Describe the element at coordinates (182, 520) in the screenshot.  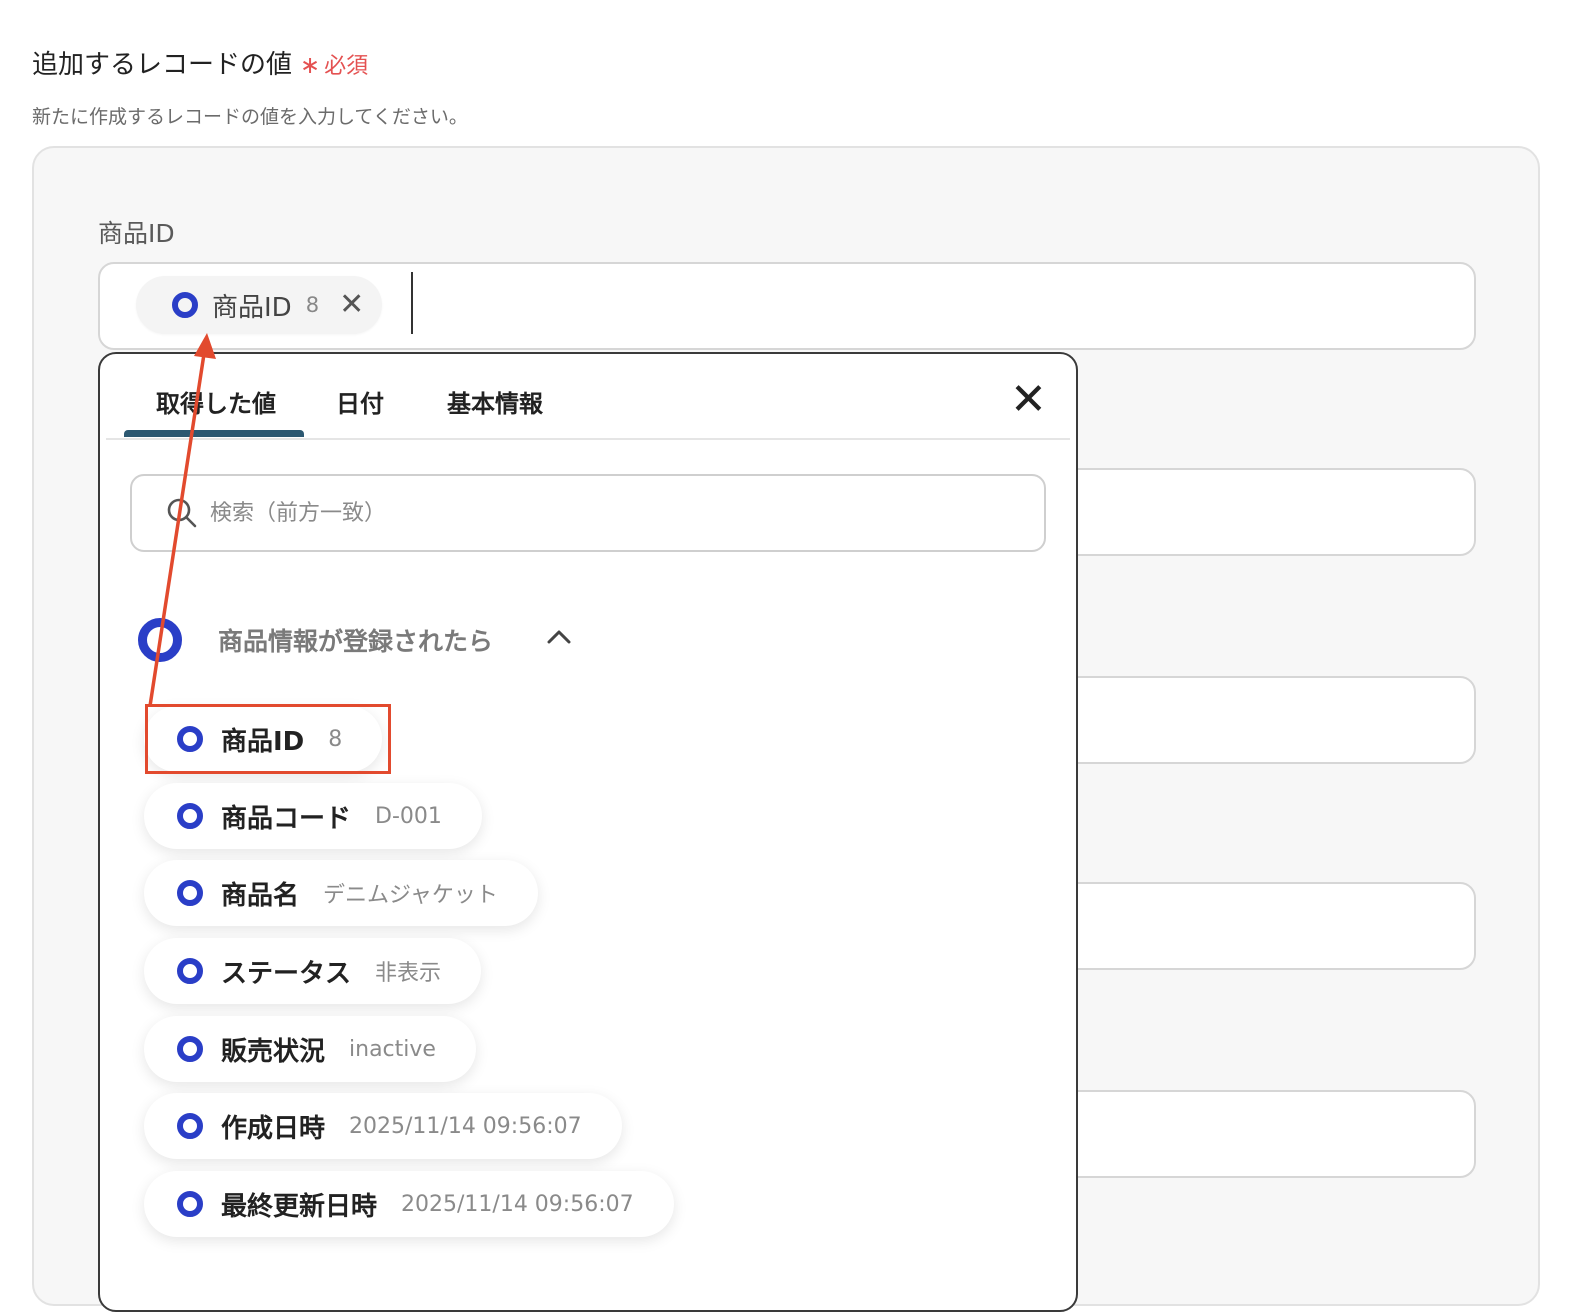
I see `annotation-arrow` at that location.